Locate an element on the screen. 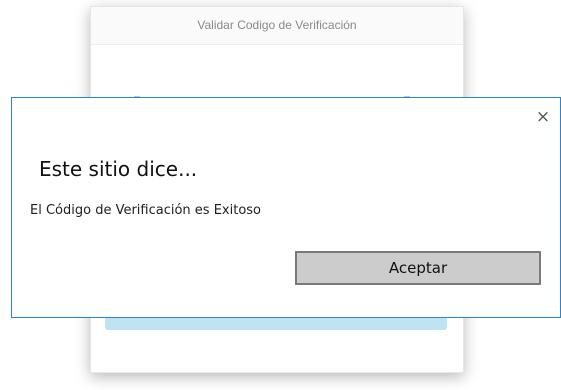 Image resolution: width=561 pixels, height=390 pixels. close-icon: × is located at coordinates (543, 117).